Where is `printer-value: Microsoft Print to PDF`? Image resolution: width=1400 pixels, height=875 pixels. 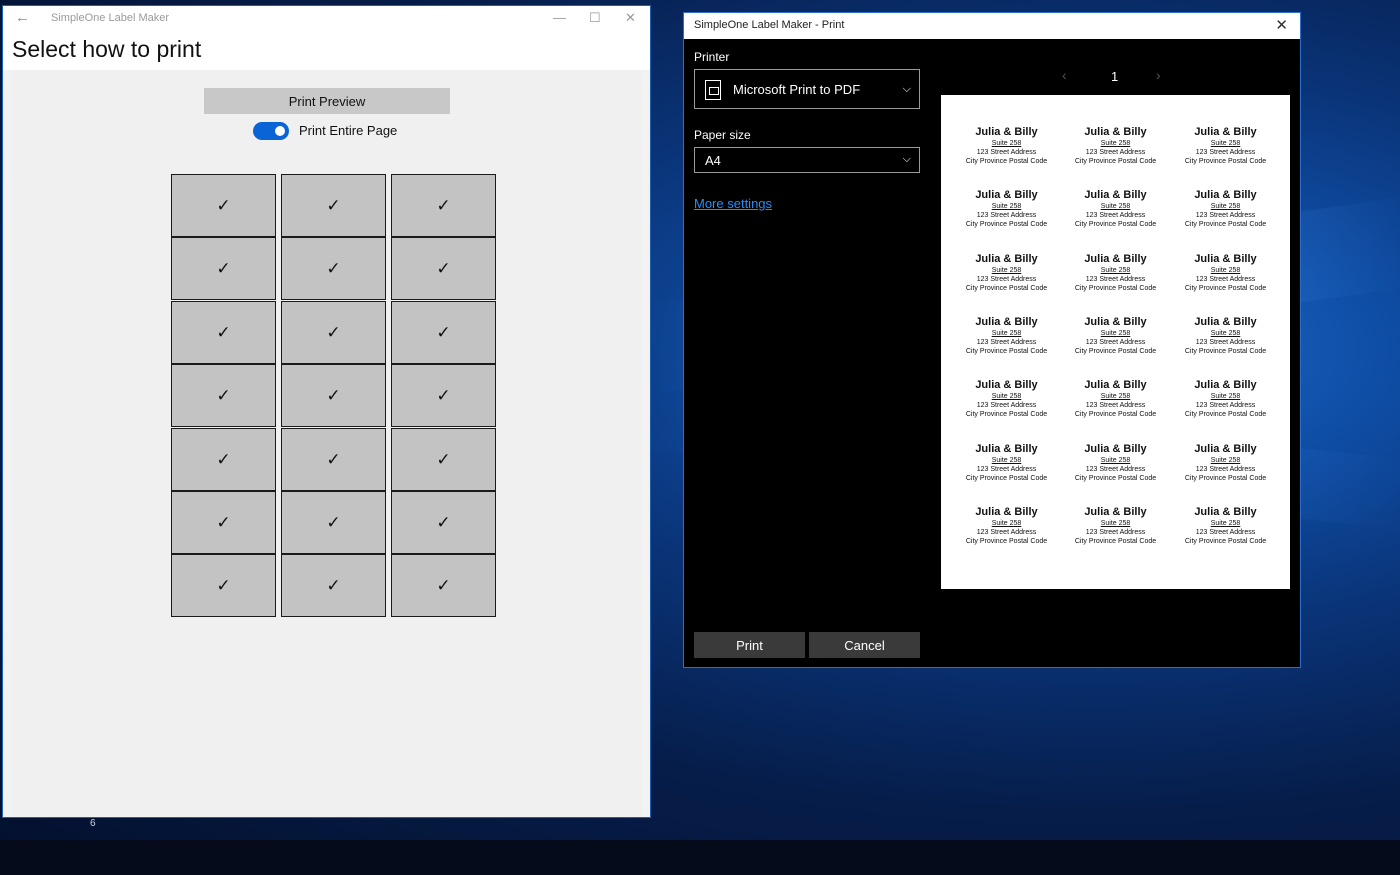 printer-value: Microsoft Print to PDF is located at coordinates (797, 89).